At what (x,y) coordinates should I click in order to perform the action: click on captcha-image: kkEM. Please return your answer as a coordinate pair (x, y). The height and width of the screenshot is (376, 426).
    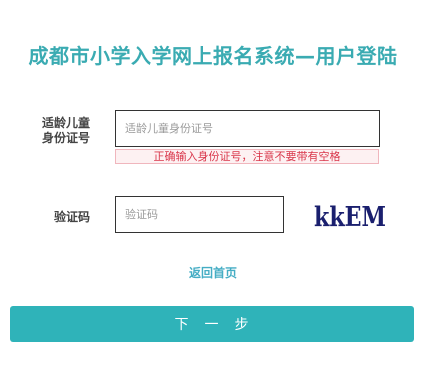
    Looking at the image, I should click on (351, 216).